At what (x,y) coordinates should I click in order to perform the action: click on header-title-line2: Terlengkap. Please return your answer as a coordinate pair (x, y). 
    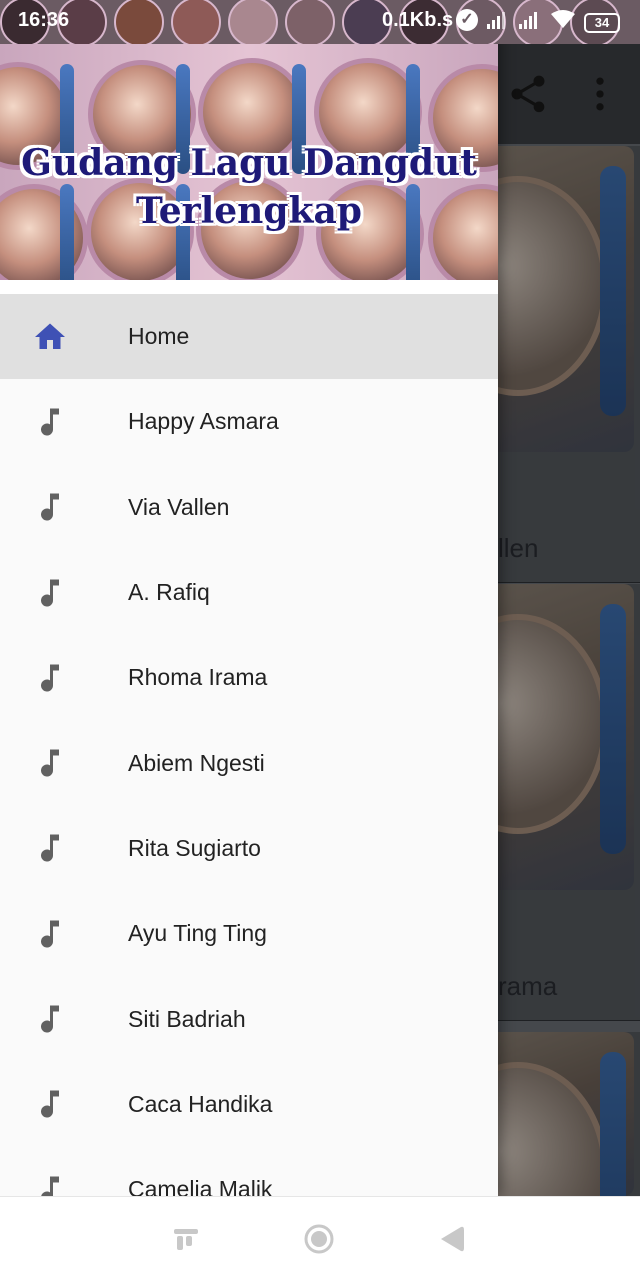
    Looking at the image, I should click on (249, 211).